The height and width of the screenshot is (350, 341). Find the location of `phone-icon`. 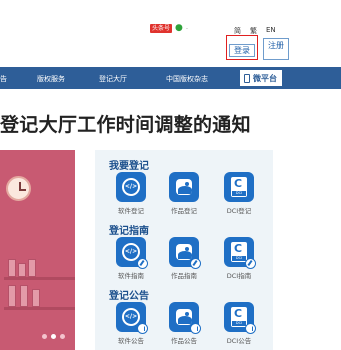

phone-icon is located at coordinates (247, 78).